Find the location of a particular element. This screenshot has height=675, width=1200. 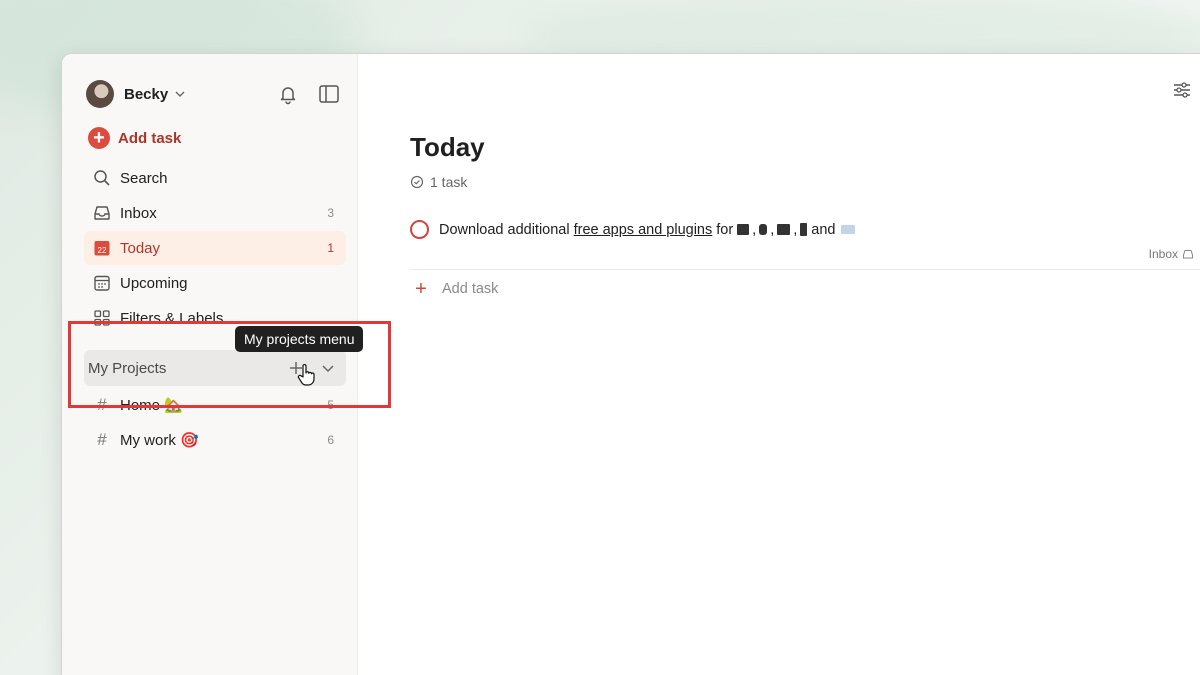

extension-icon is located at coordinates (848, 229).